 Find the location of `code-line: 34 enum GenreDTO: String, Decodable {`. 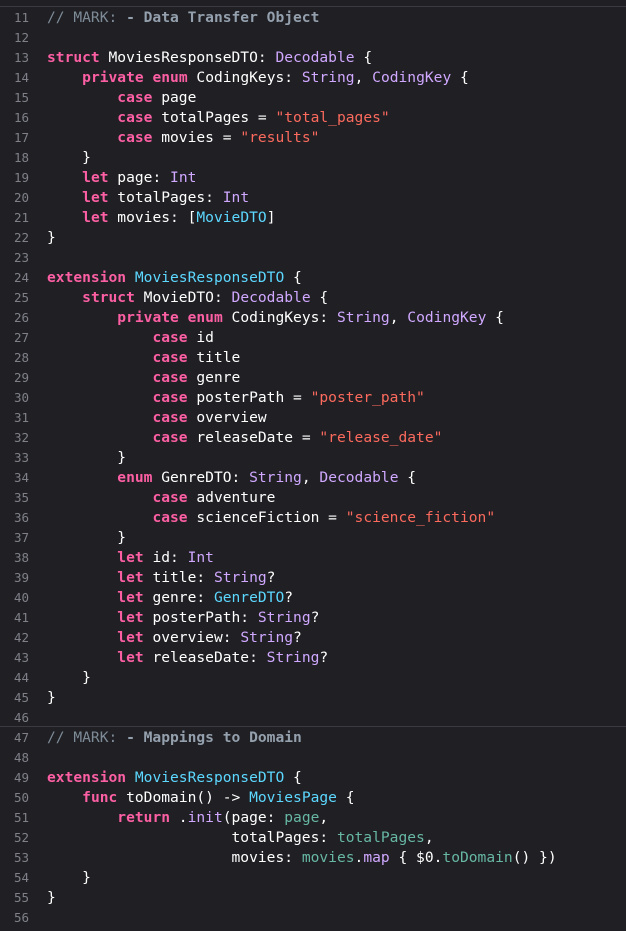

code-line: 34 enum GenreDTO: String, Decodable { is located at coordinates (313, 478).